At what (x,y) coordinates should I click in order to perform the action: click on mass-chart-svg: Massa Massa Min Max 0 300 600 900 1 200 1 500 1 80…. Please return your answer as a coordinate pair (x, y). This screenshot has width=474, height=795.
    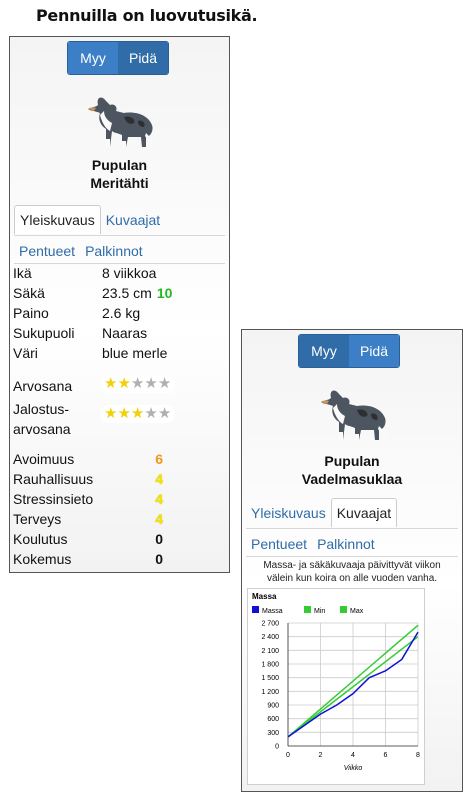
    Looking at the image, I should click on (336, 682).